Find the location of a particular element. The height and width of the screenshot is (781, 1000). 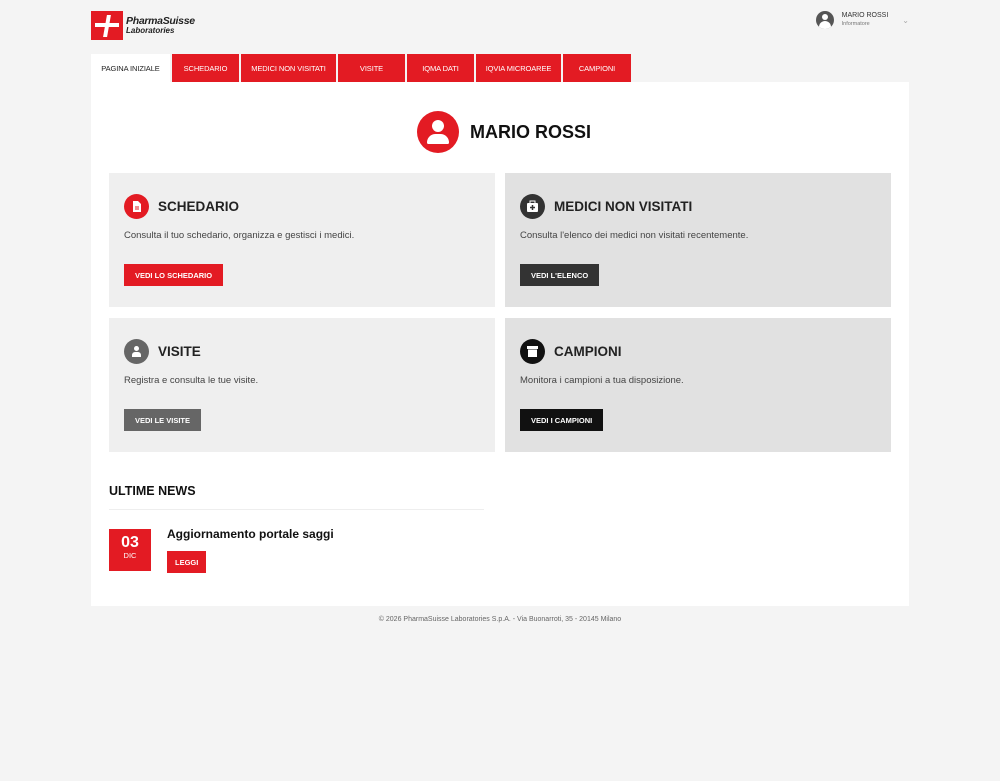

pharmasuisse-logo-icon is located at coordinates (107, 25).